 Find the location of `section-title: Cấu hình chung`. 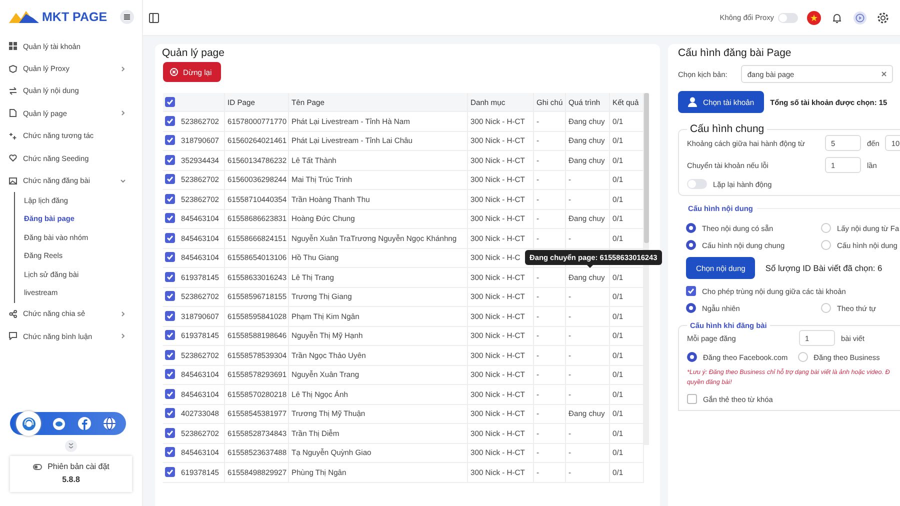

section-title: Cấu hình chung is located at coordinates (727, 129).